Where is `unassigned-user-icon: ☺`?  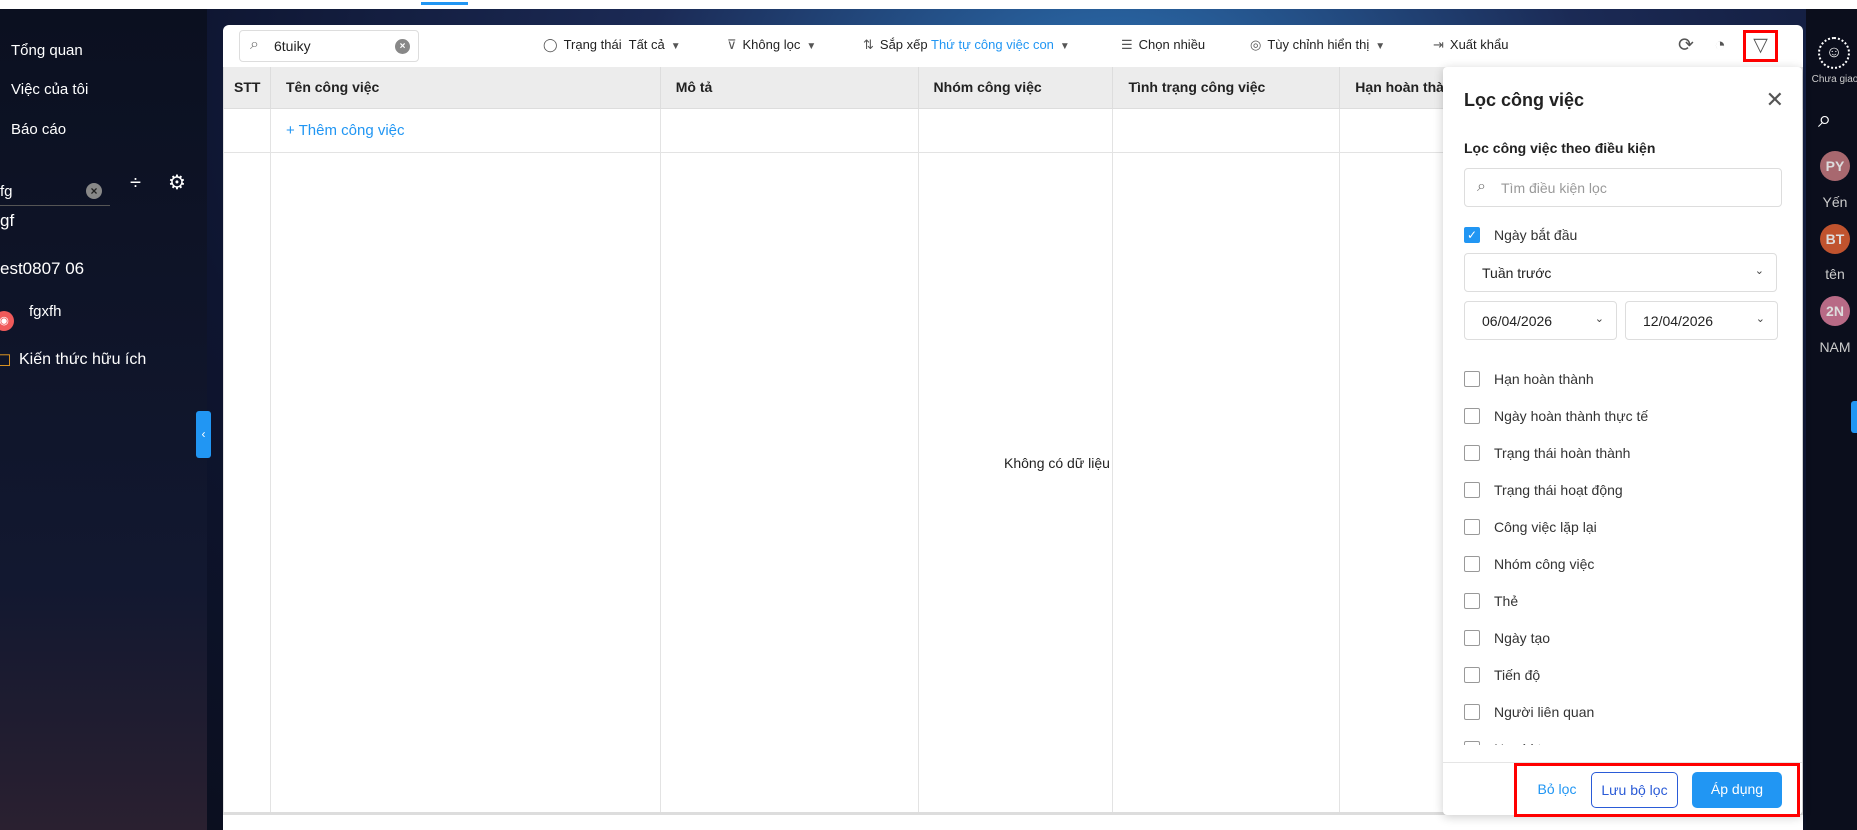 unassigned-user-icon: ☺ is located at coordinates (1834, 53).